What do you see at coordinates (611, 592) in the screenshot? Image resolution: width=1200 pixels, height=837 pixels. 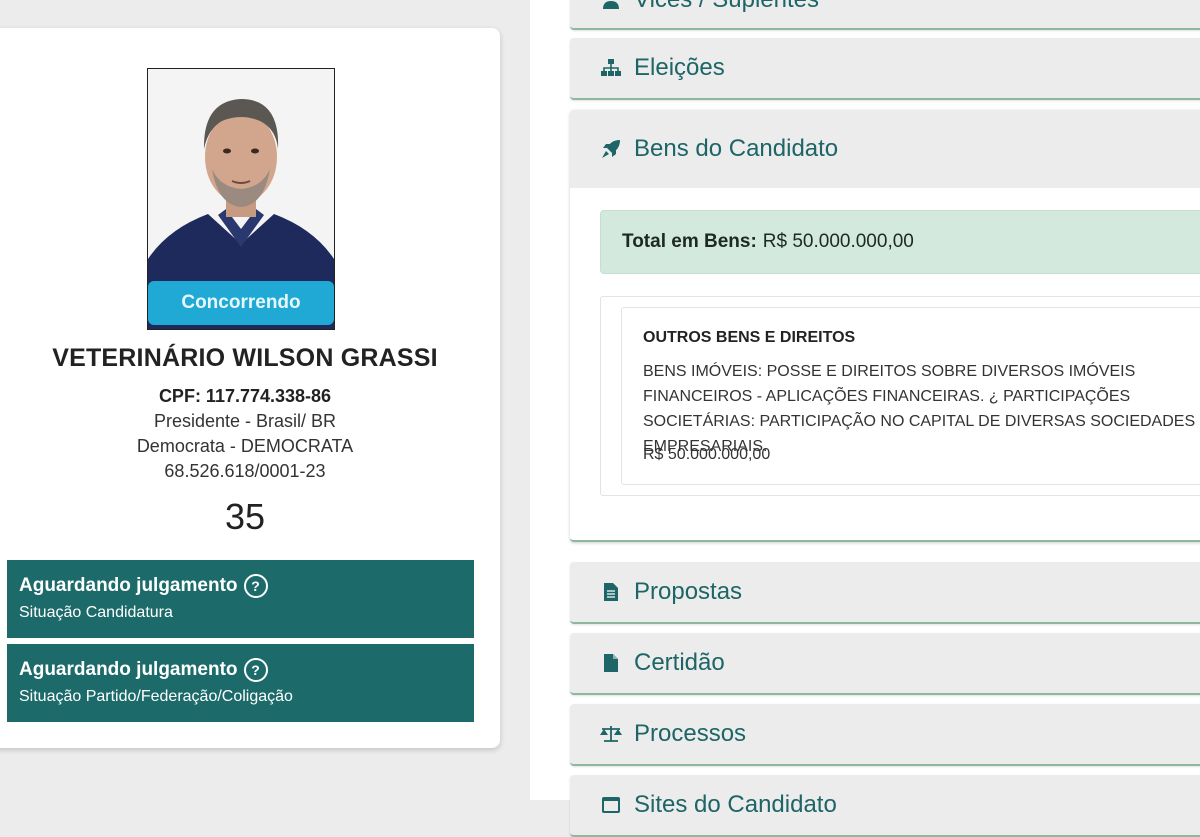 I see `file-text-icon` at bounding box center [611, 592].